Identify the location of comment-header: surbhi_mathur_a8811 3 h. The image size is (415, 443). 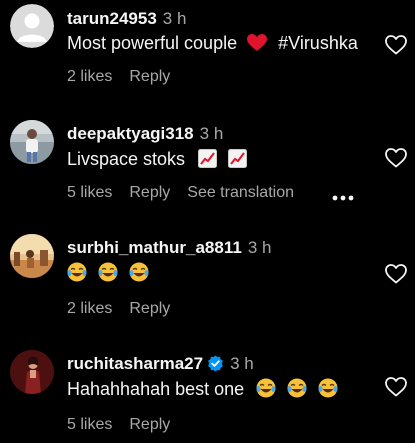
(169, 248).